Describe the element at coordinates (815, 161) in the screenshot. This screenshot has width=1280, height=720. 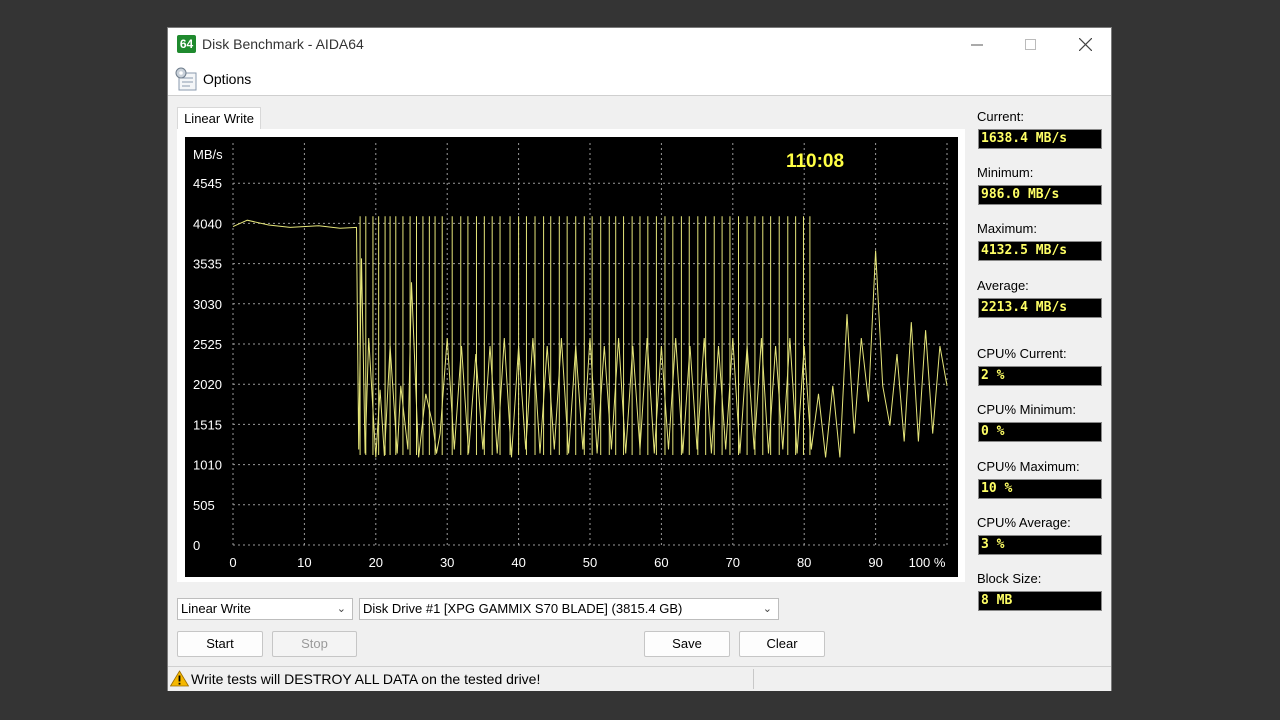
I see `elapsed-timer: 110:08` at that location.